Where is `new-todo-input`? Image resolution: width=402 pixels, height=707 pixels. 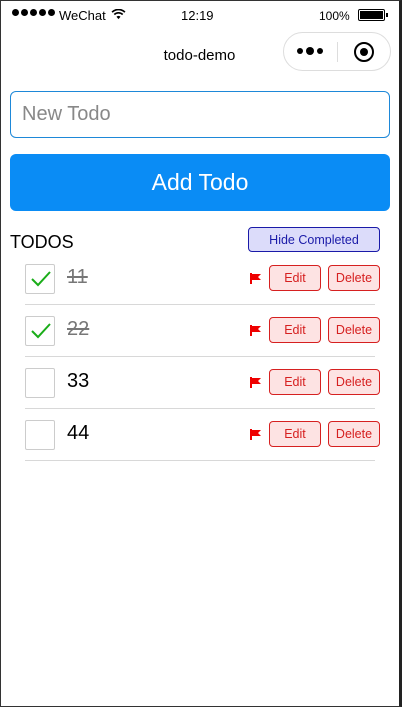 new-todo-input is located at coordinates (200, 114).